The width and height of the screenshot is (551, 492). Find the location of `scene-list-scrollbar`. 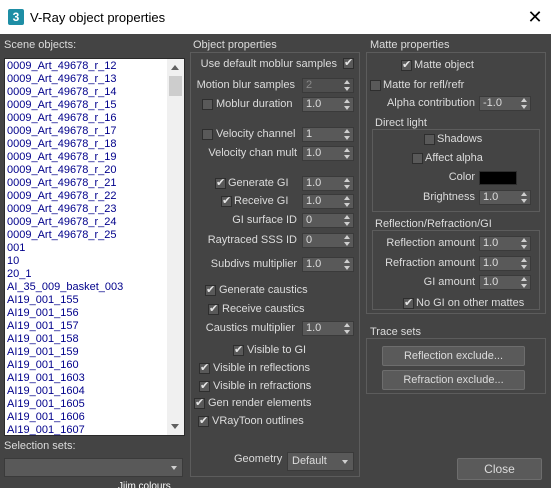

scene-list-scrollbar is located at coordinates (175, 247).